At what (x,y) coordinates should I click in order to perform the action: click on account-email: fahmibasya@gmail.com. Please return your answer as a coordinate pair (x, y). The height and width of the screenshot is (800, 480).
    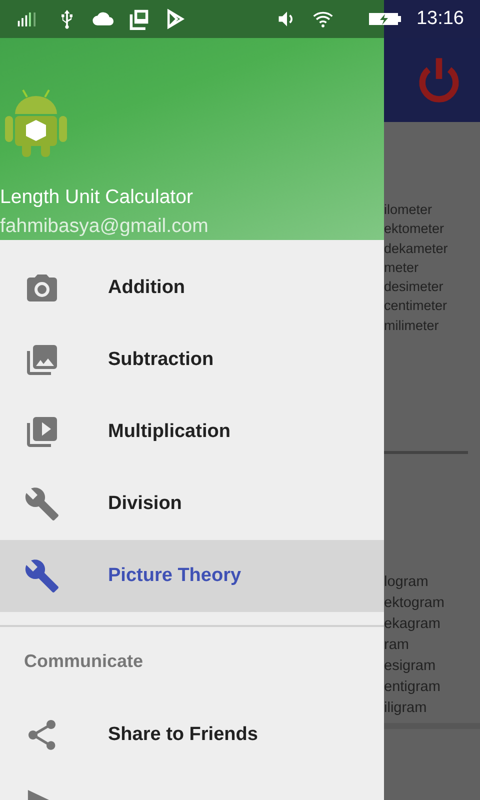
    Looking at the image, I should click on (104, 226).